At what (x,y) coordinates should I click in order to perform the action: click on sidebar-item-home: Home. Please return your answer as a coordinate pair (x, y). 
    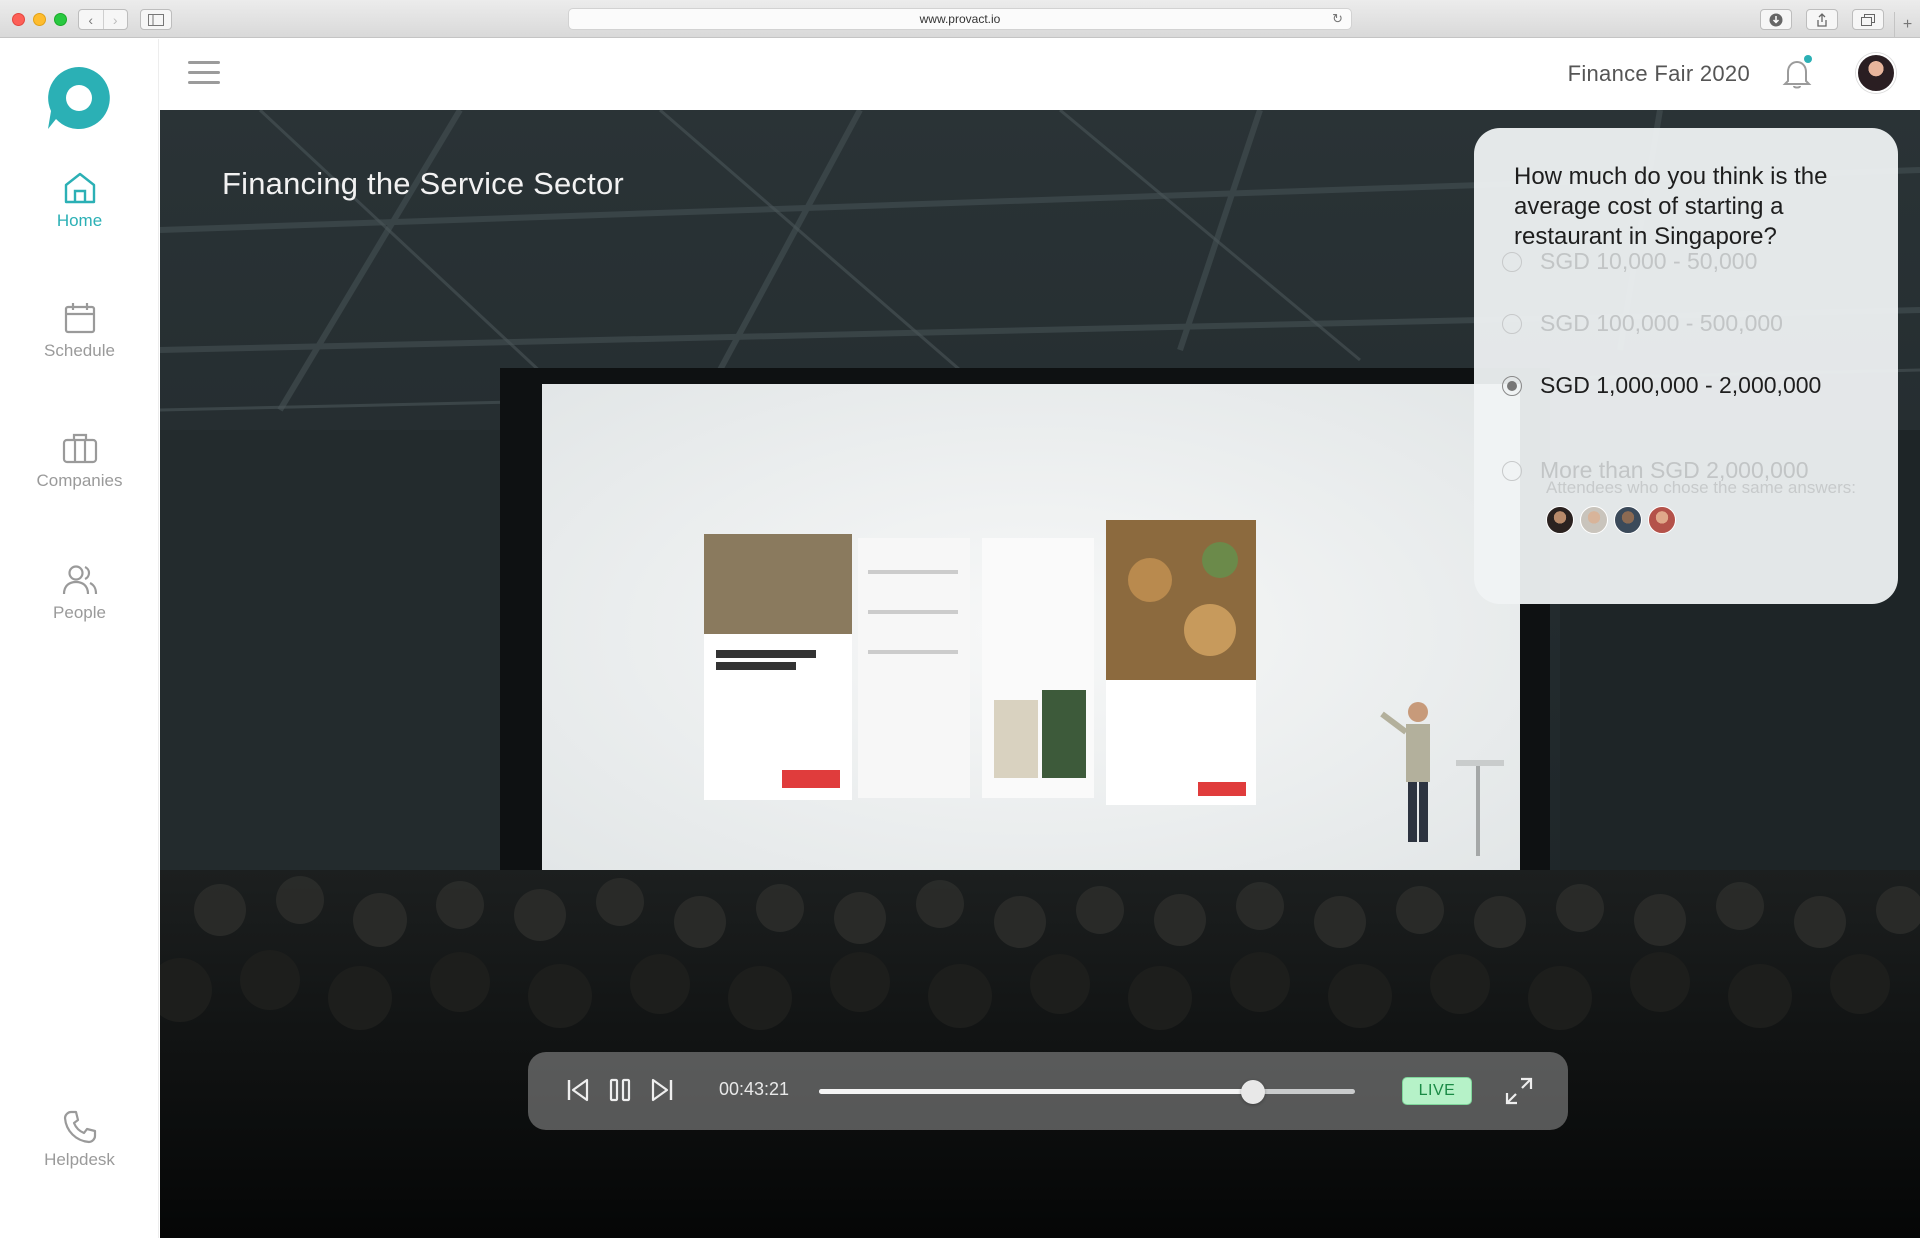
    Looking at the image, I should click on (79, 201).